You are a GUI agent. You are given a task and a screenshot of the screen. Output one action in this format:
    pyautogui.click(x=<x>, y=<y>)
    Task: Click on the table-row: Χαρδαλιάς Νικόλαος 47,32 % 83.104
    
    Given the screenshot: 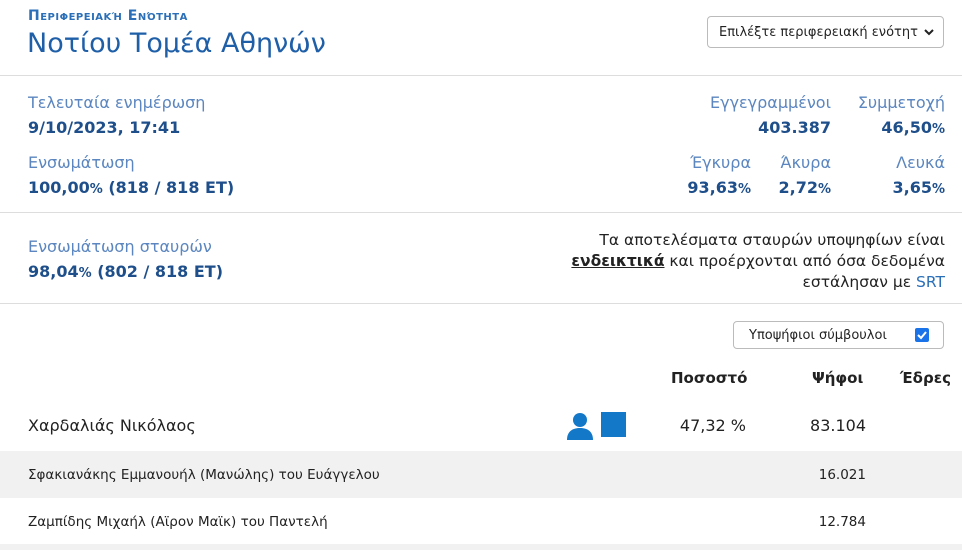 What is the action you would take?
    pyautogui.click(x=481, y=426)
    